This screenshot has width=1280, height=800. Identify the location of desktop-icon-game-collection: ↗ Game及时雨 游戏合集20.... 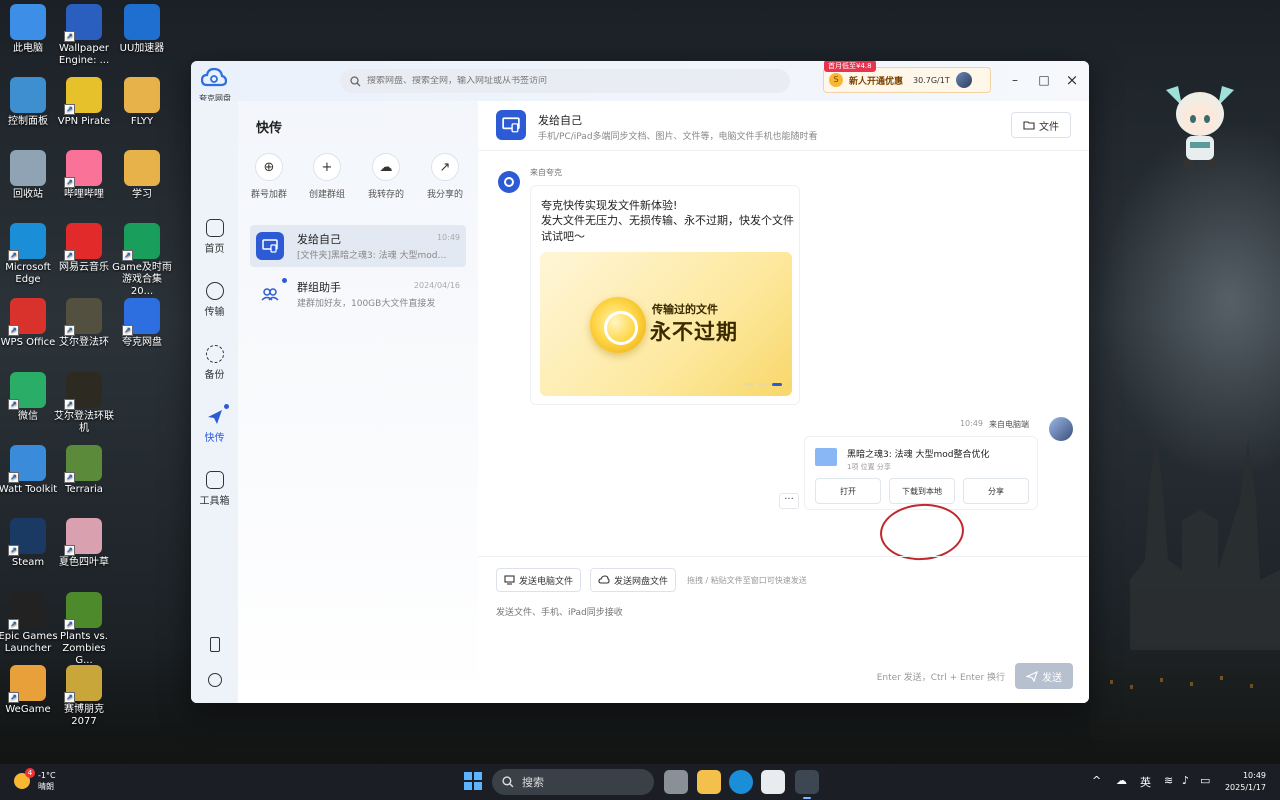
(142, 260).